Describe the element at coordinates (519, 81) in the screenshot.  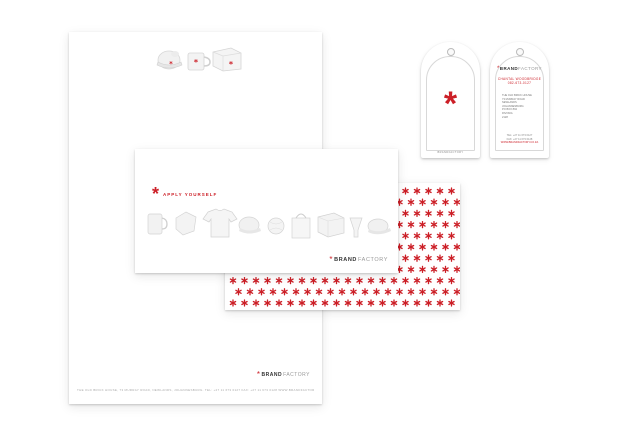
I see `tag-contact: CHANTAL WOODBRIDGE 082-673-0127` at that location.